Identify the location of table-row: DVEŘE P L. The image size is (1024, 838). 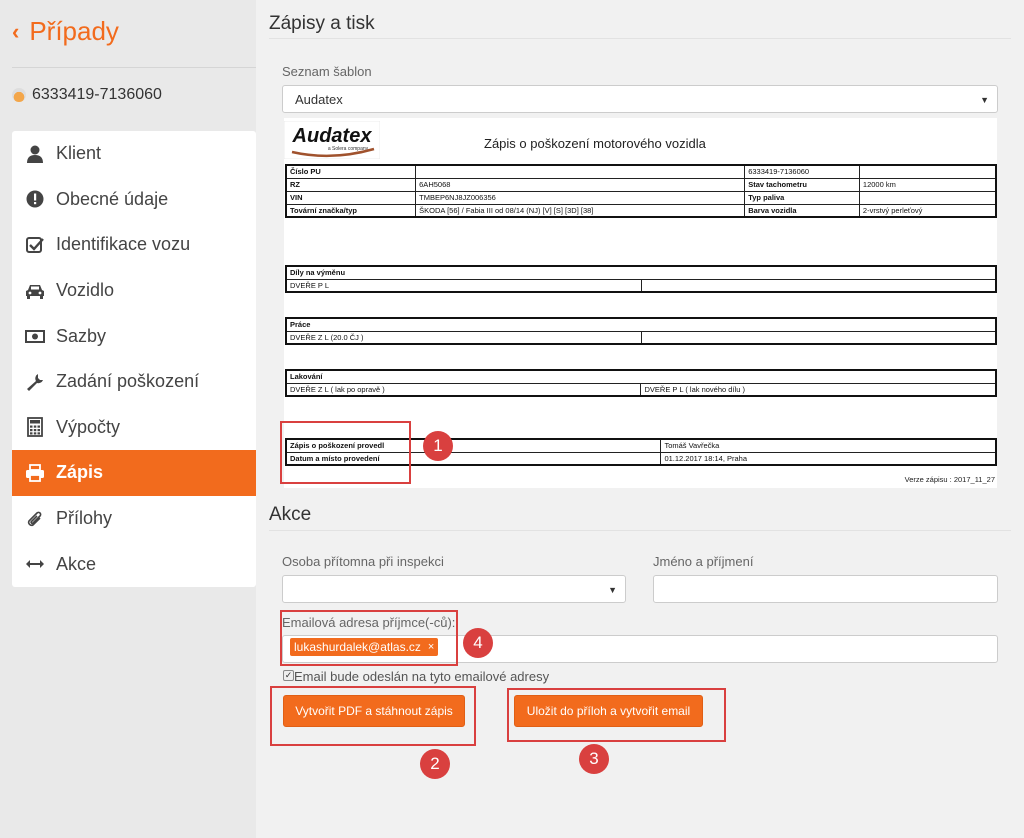
(641, 285).